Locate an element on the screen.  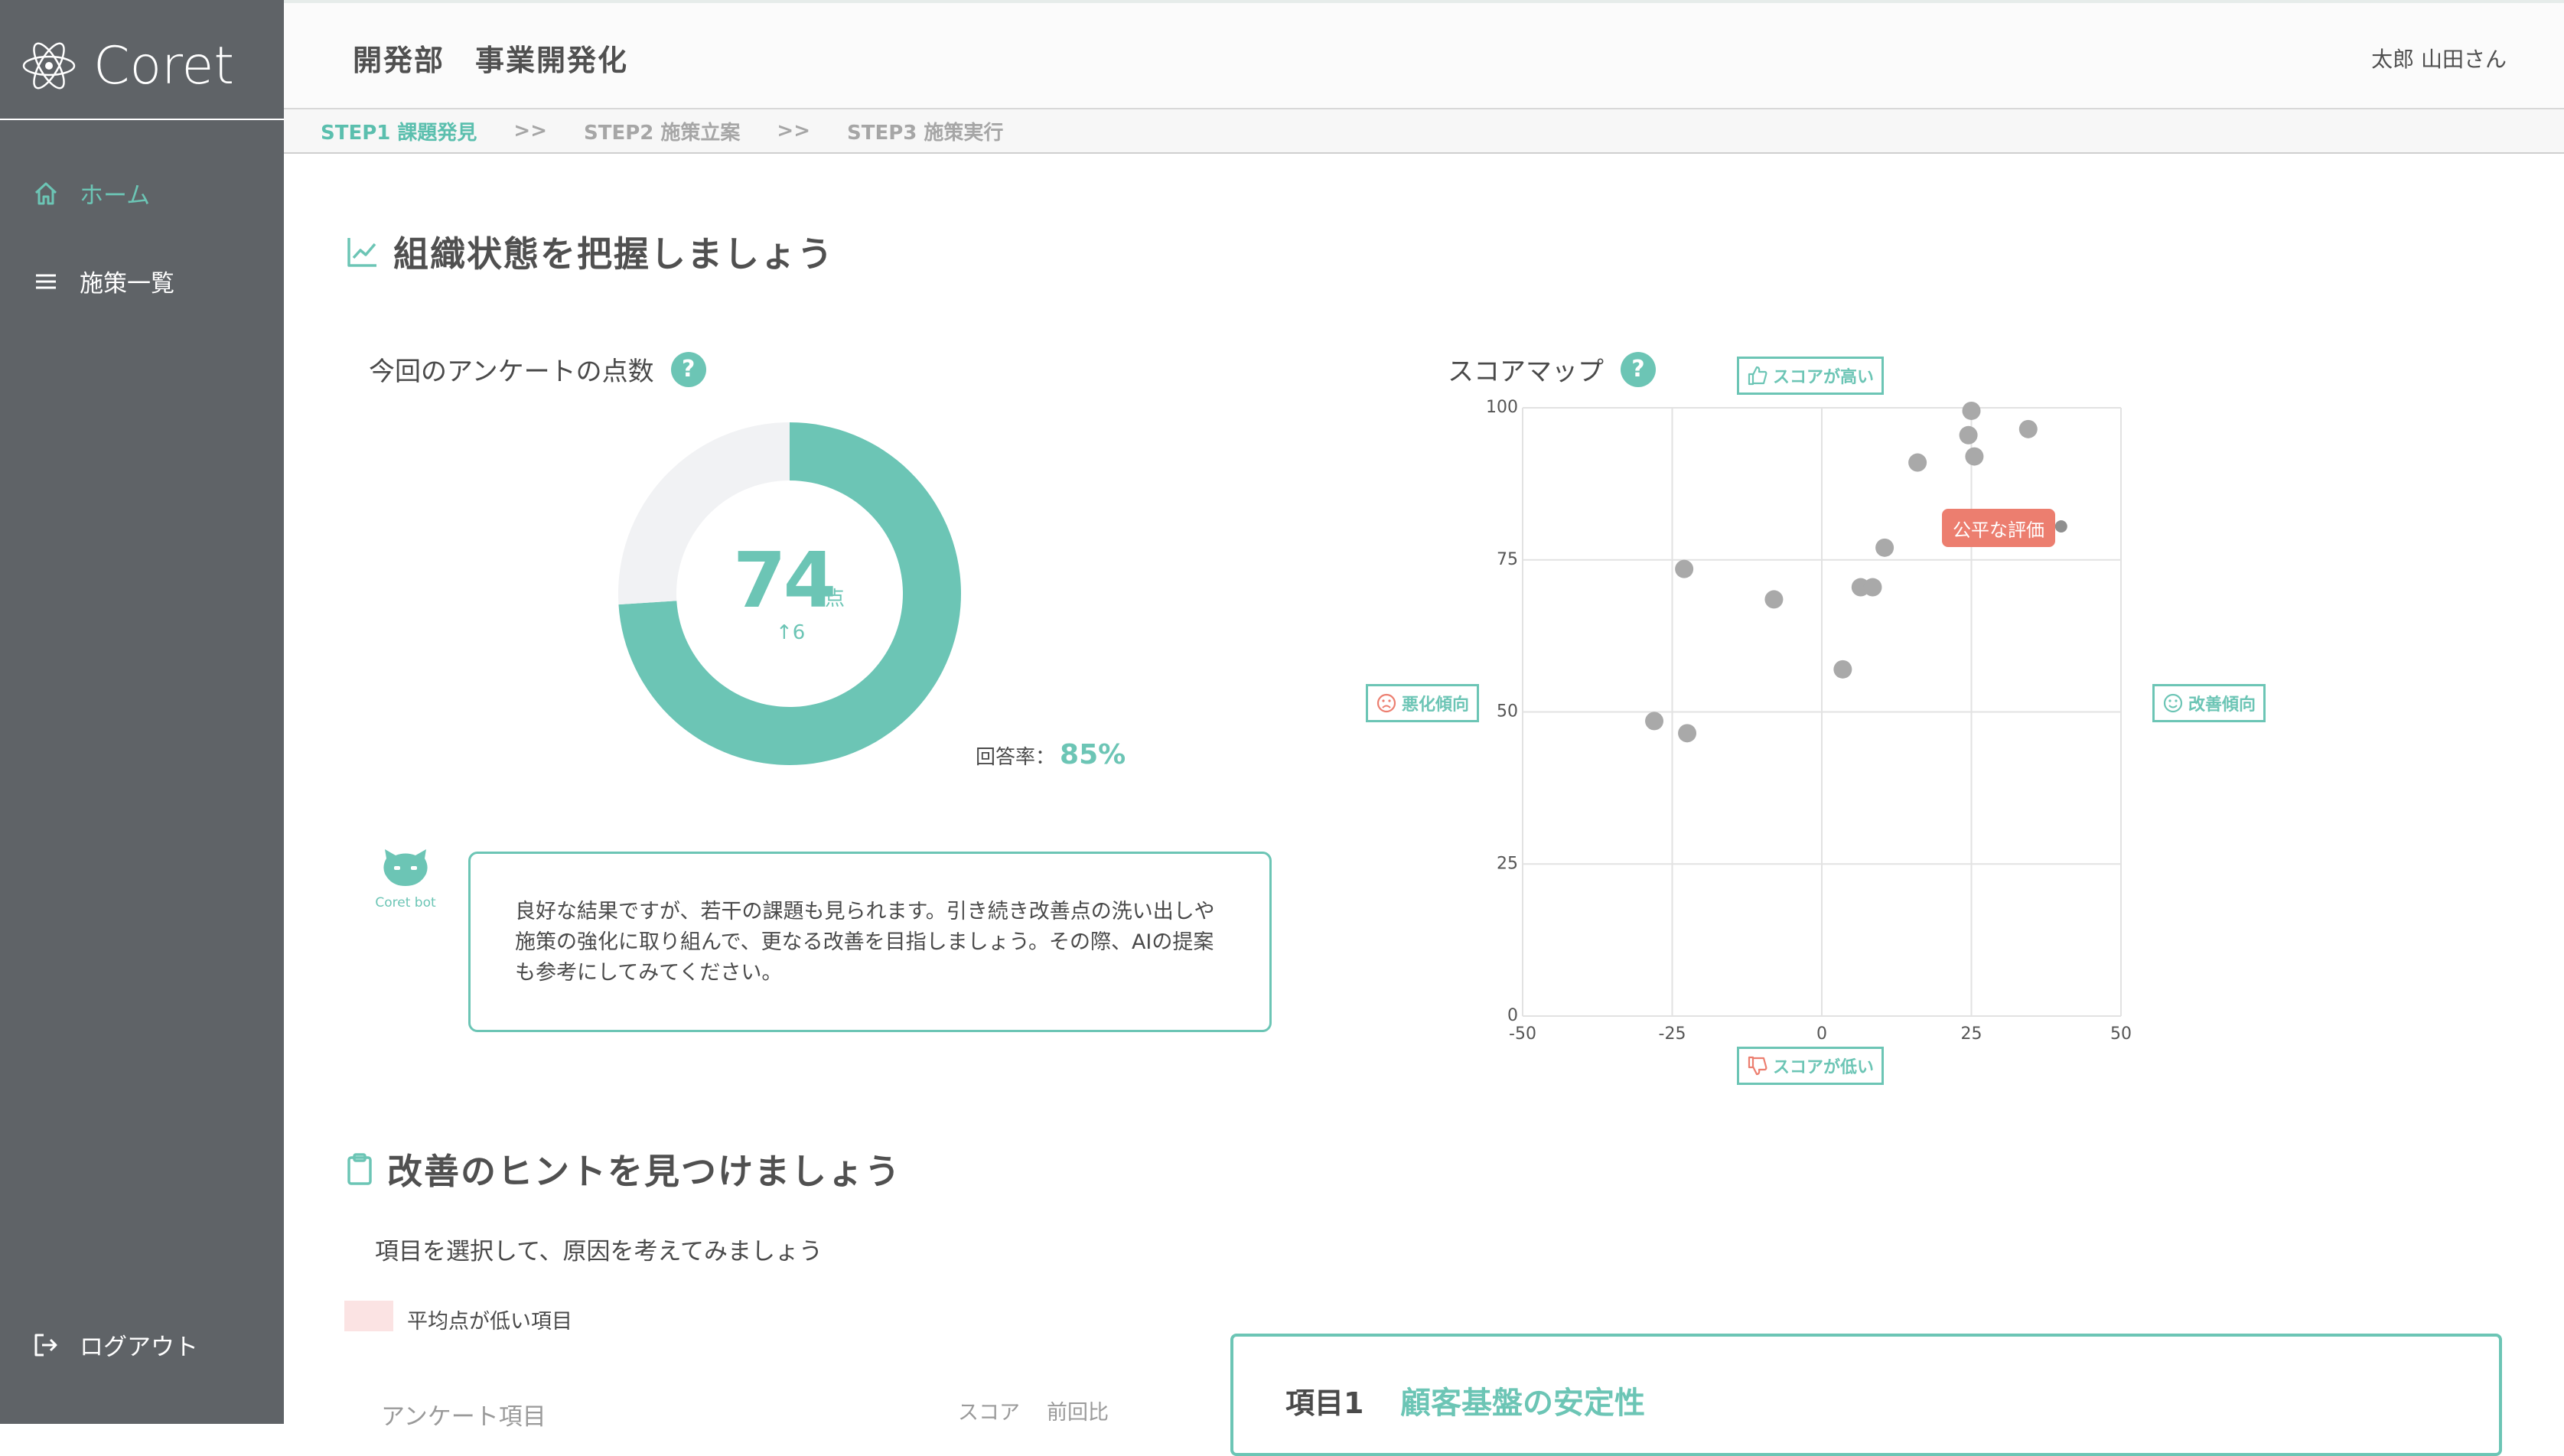
table-header-prev: 前回比 is located at coordinates (1078, 1413).